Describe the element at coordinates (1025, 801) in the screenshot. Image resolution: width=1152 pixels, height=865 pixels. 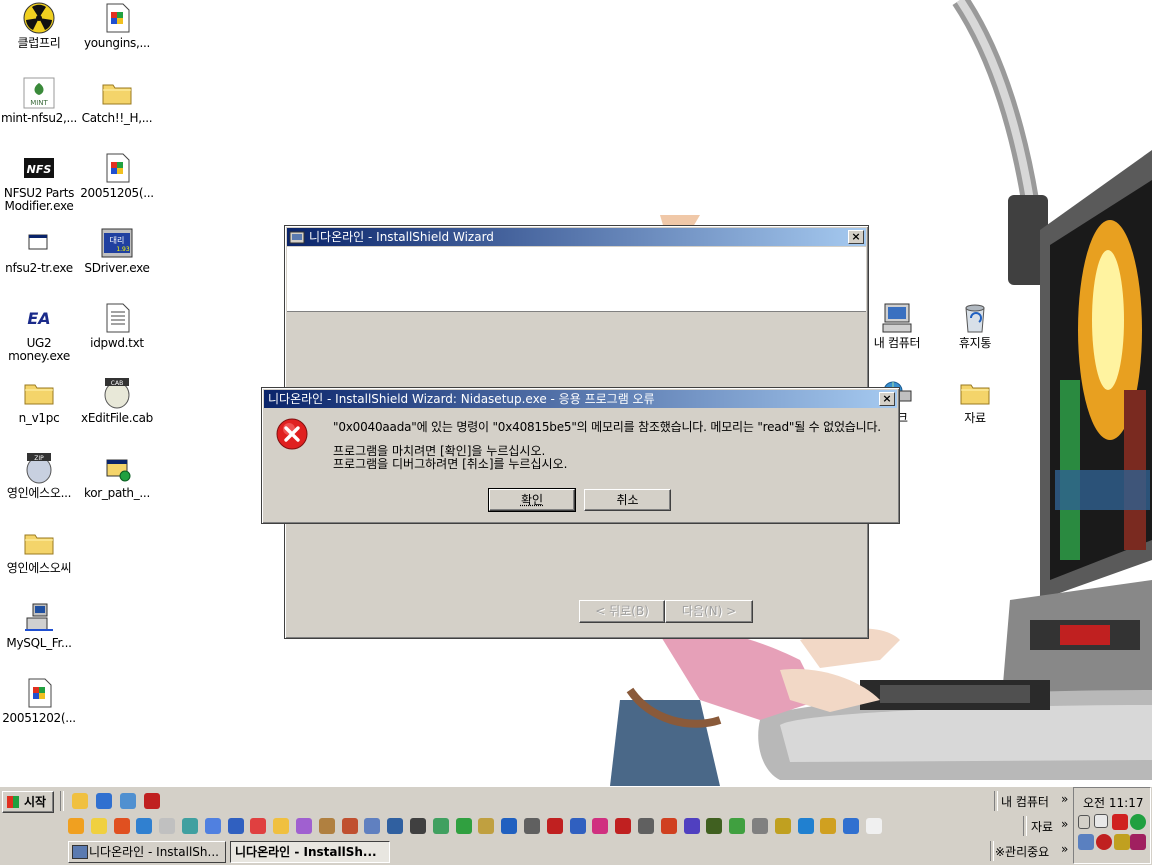
I see `toolbar-my-computer: 내 컴퓨터` at that location.